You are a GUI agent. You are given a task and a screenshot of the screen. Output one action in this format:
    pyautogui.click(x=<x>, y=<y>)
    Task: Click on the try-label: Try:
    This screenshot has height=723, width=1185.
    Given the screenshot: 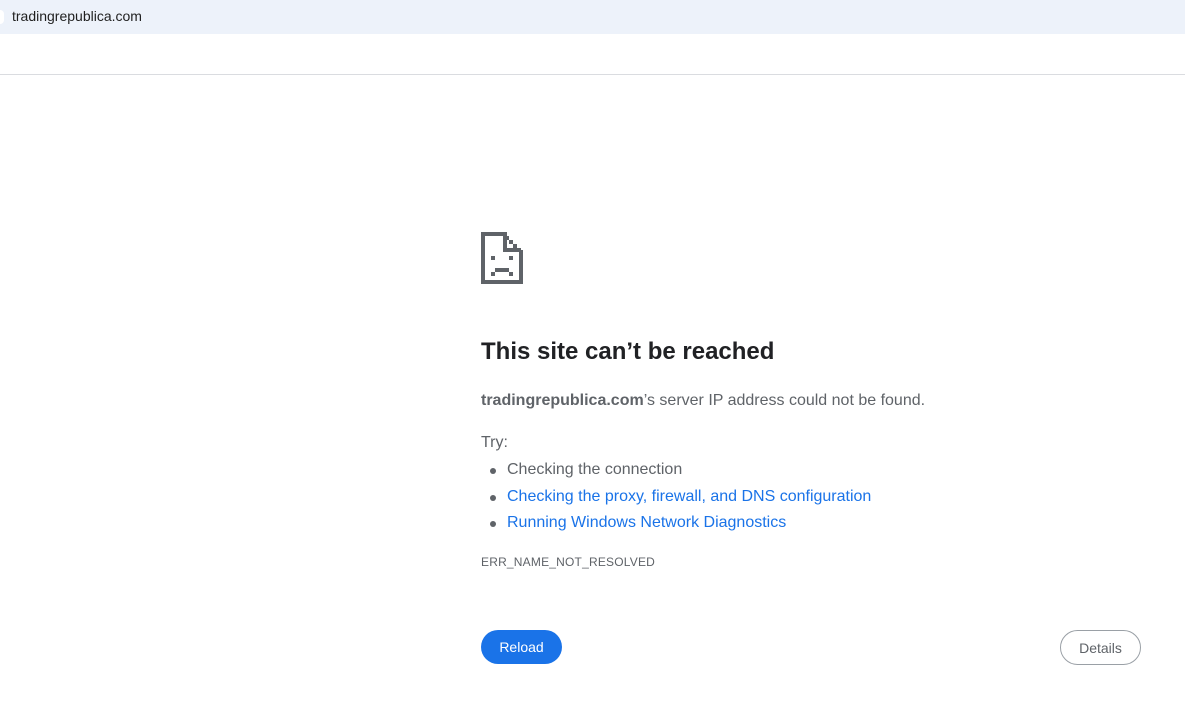 What is the action you would take?
    pyautogui.click(x=494, y=442)
    